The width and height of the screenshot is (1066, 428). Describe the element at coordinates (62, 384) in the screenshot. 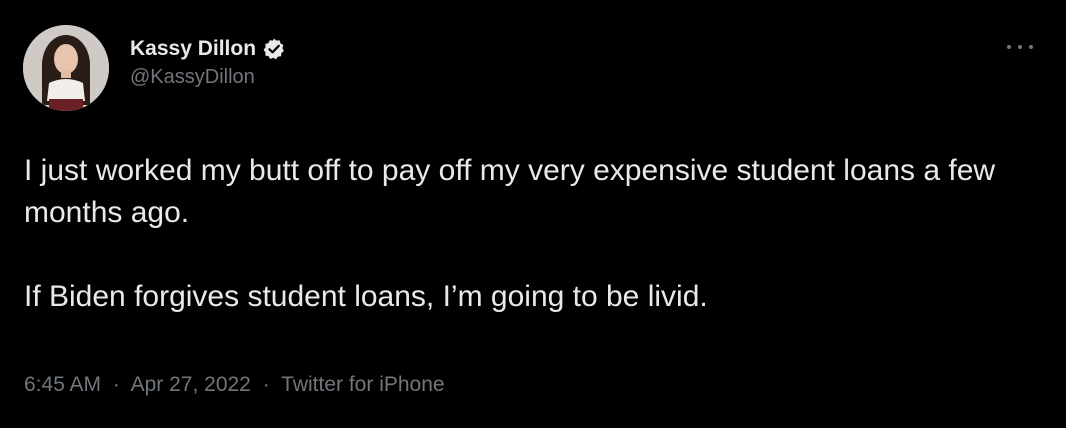

I see `tweet-time: 6:45 AM` at that location.